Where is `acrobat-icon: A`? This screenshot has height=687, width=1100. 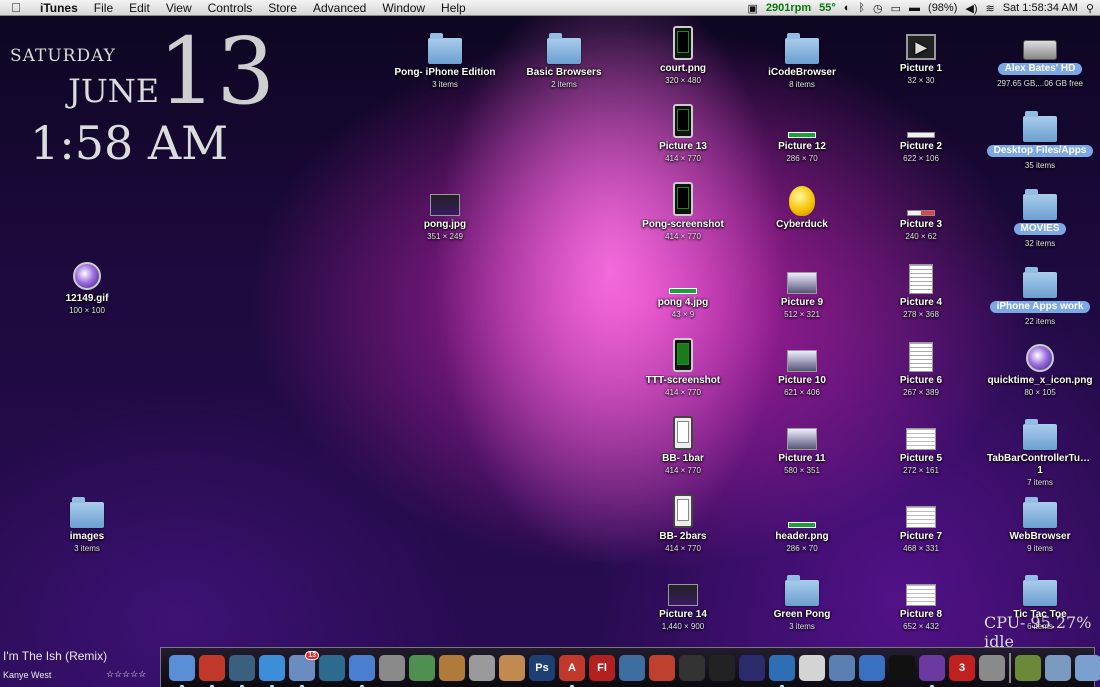
acrobat-icon: A is located at coordinates (572, 670).